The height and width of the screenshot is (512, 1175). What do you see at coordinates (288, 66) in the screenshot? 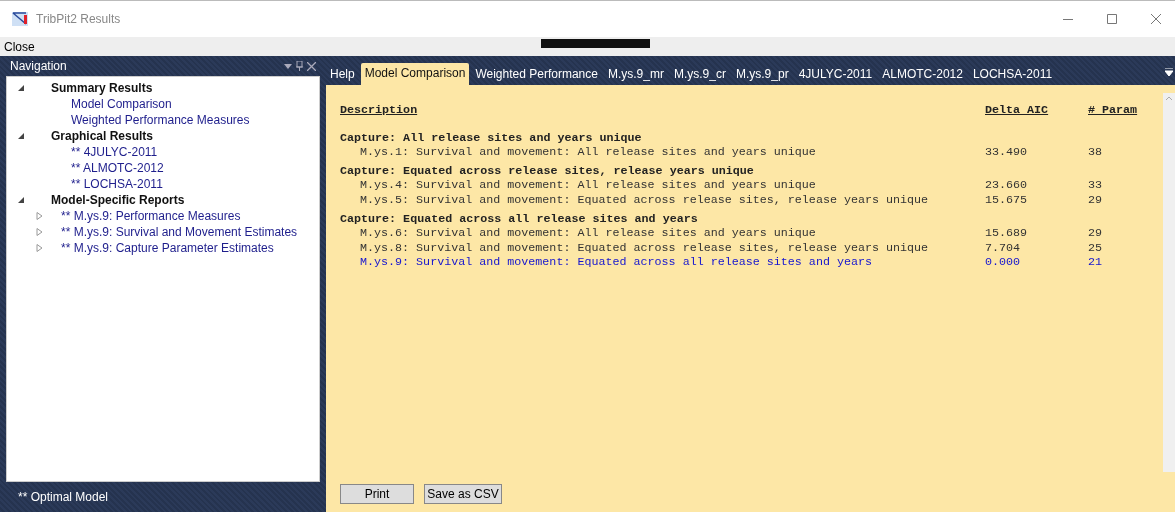
I see `dropdown-icon` at bounding box center [288, 66].